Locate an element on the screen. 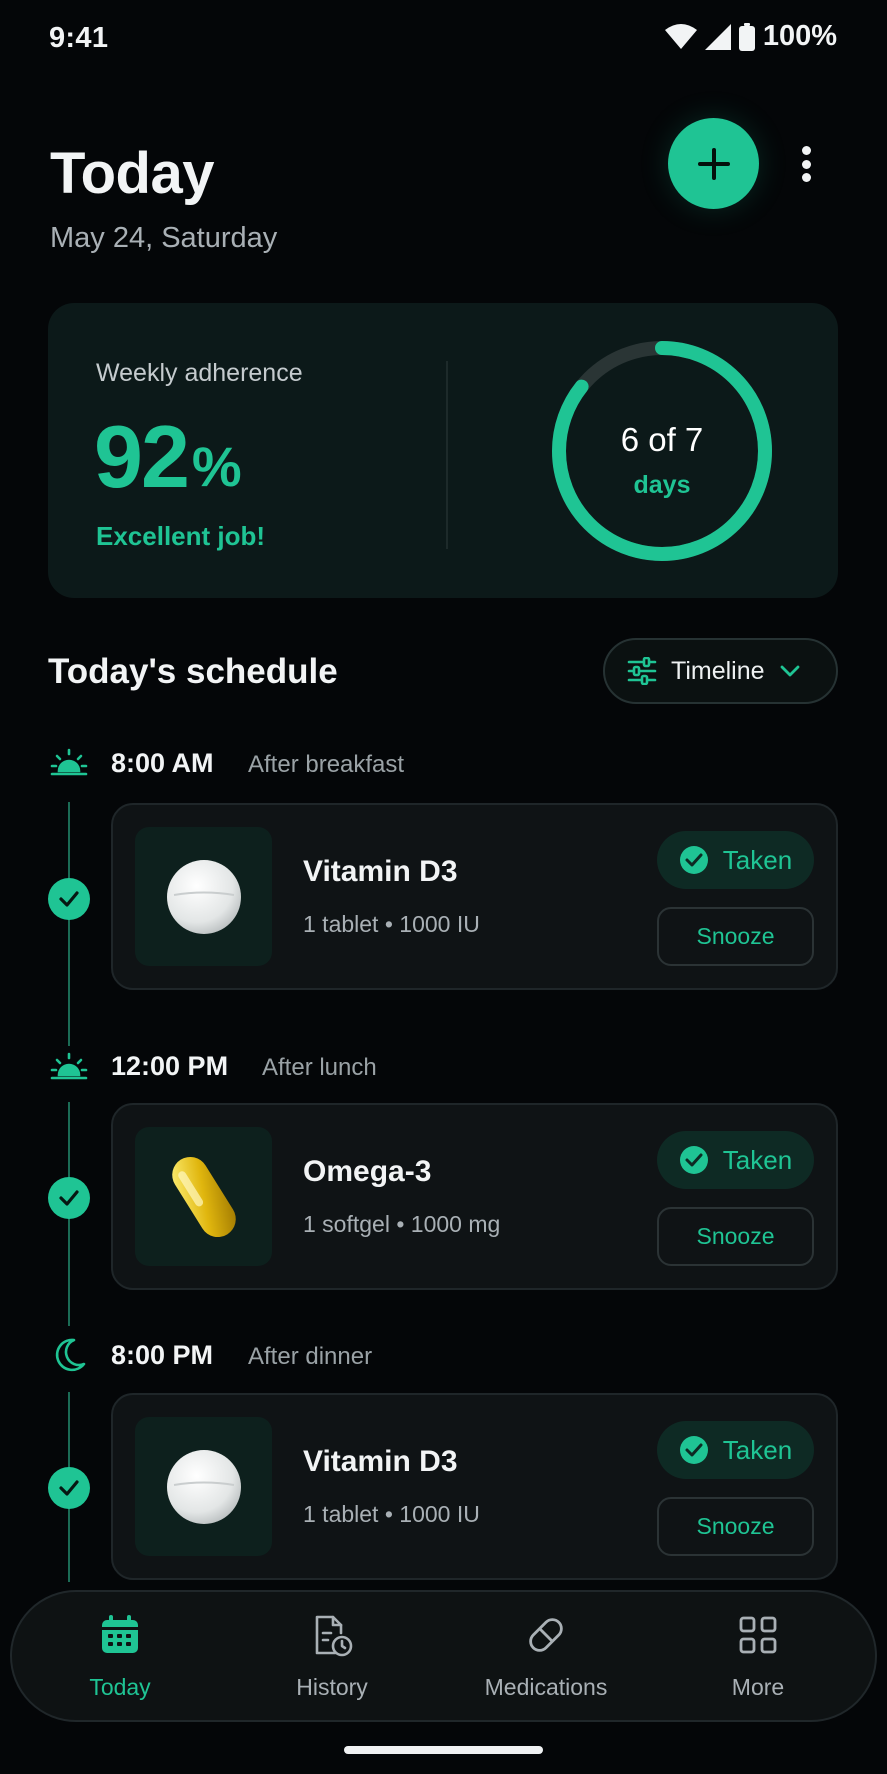 This screenshot has height=1774, width=887. adherence-ring: 6 of 7 days is located at coordinates (662, 451).